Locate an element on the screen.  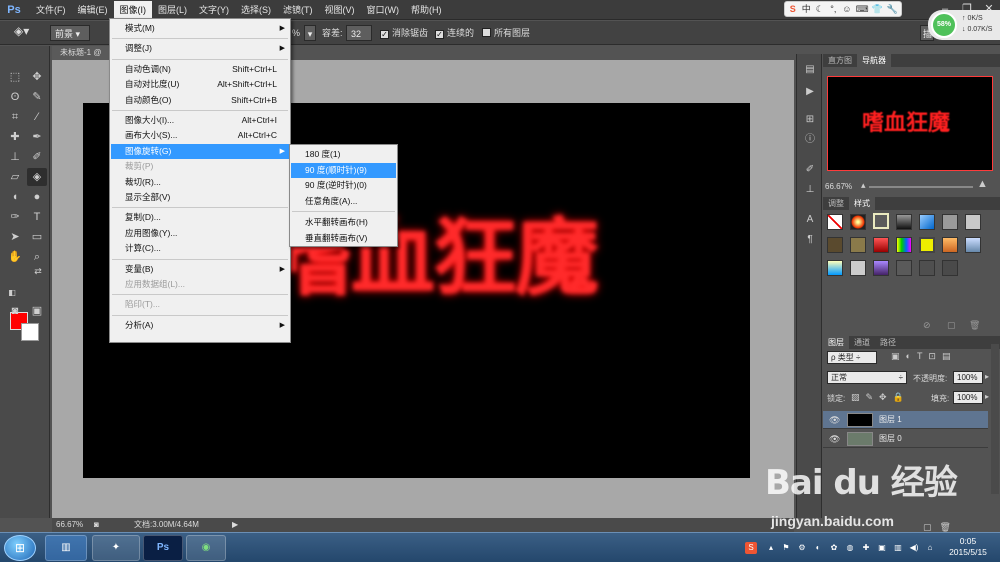
image-menu-item: 调整(J) ▶ is located at coordinates (200, 48).